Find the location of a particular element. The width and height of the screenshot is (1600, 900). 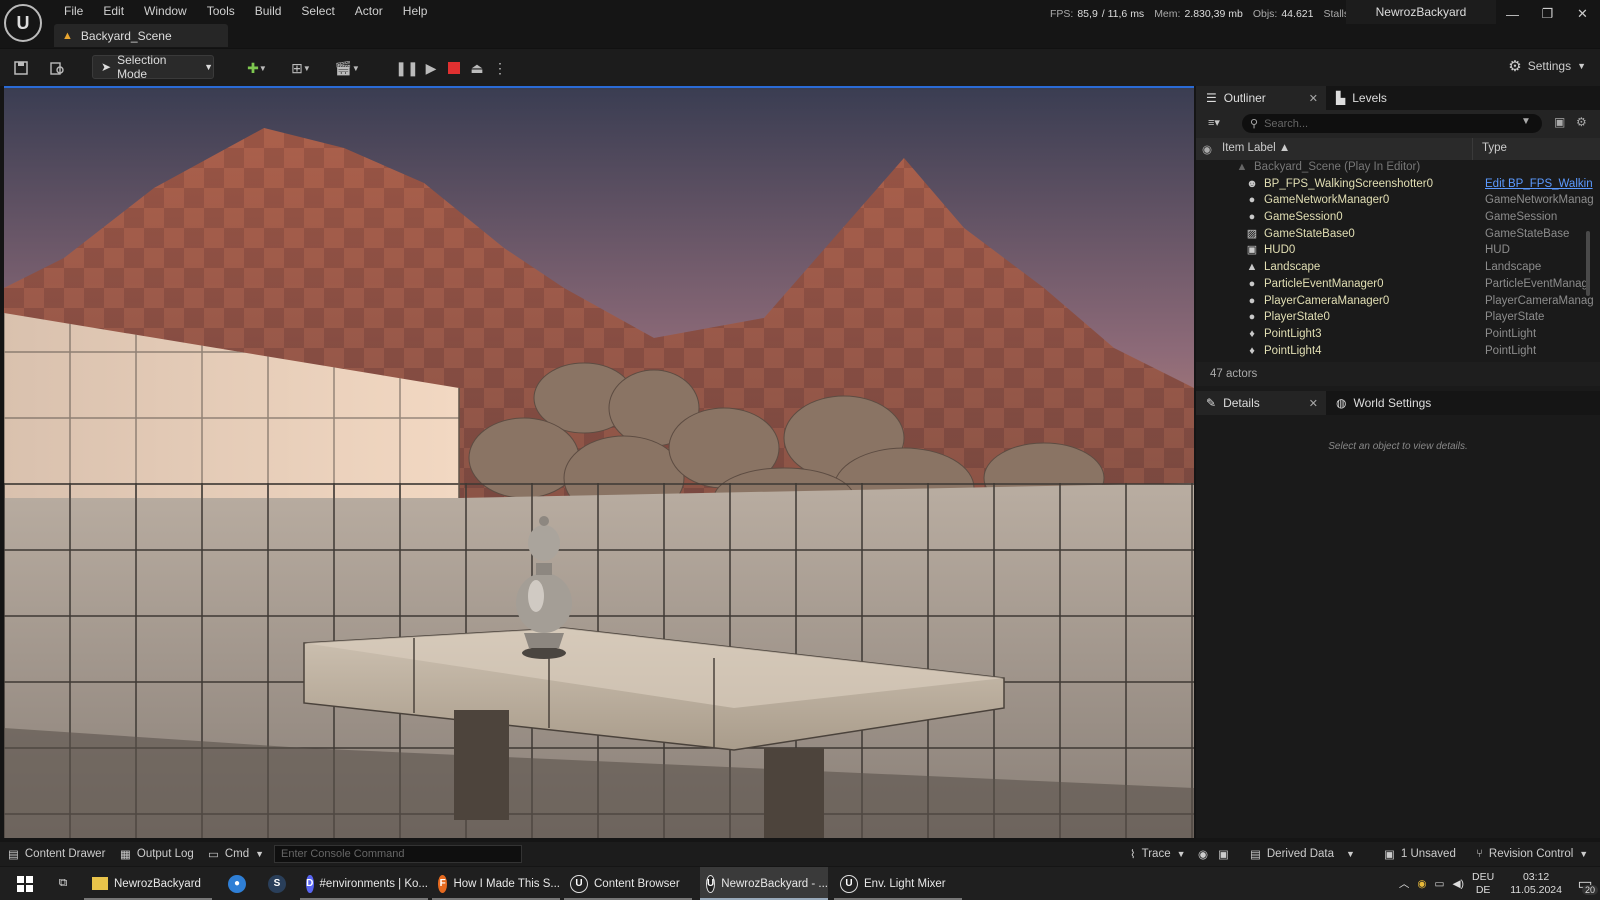

record-icon: ◉ is located at coordinates (1203, 854).